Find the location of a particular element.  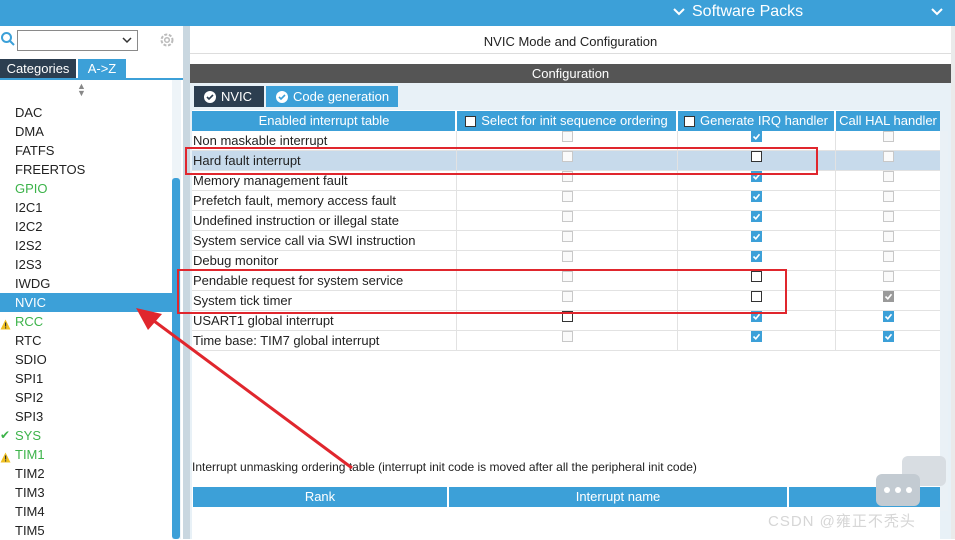

table-row: Time base: TIM7 global interrupt is located at coordinates (566, 341).